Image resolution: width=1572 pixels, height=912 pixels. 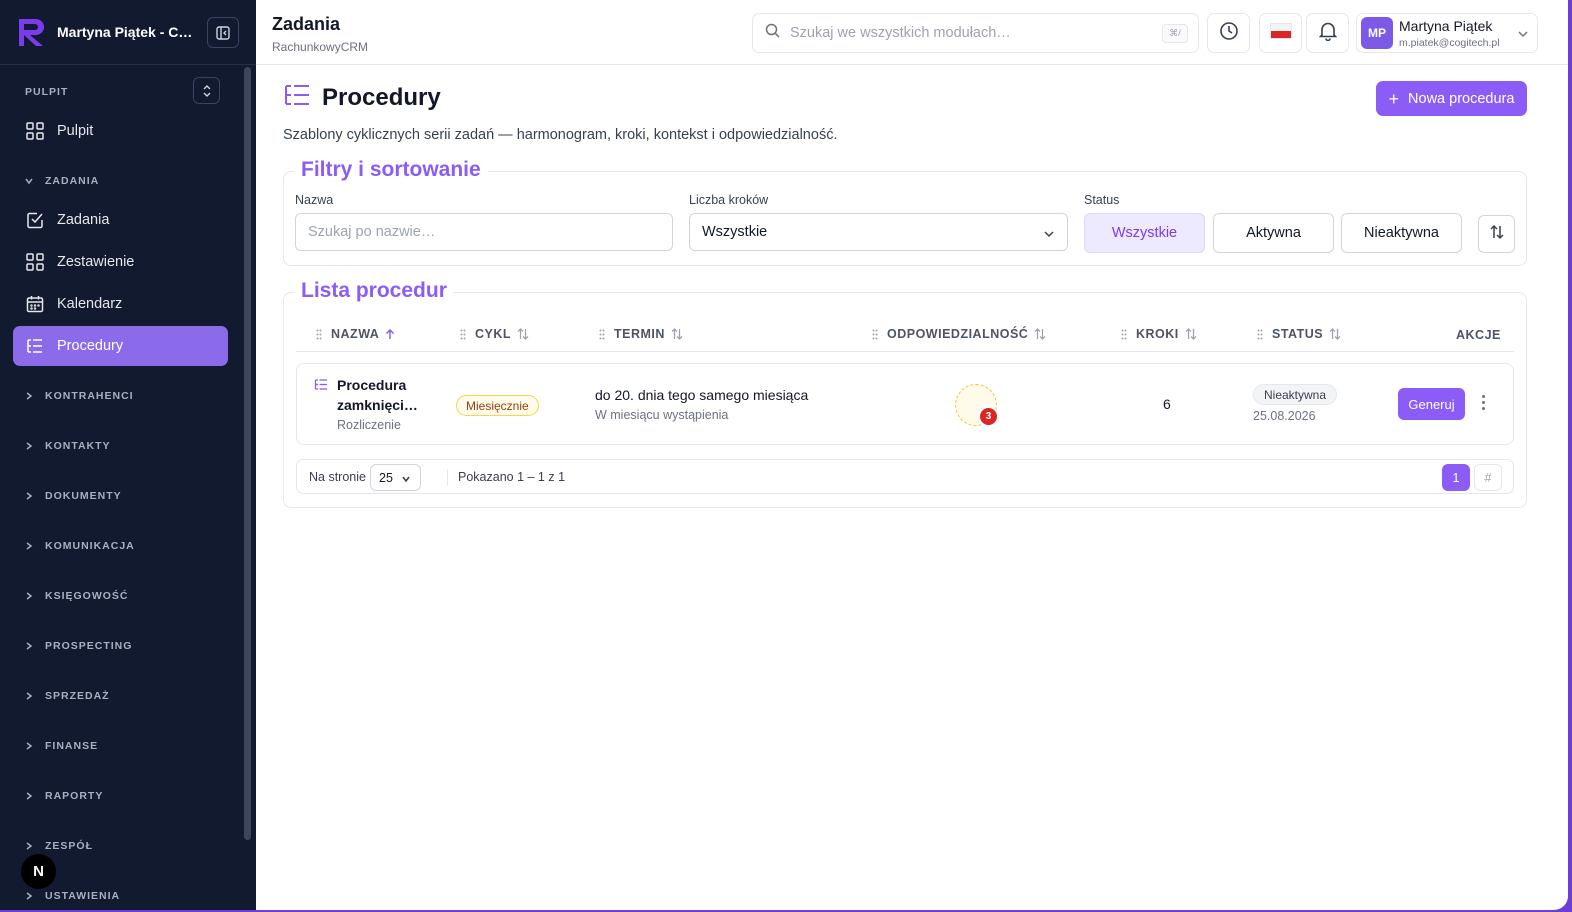 I want to click on column-header-steps: KROKI, so click(x=1159, y=334).